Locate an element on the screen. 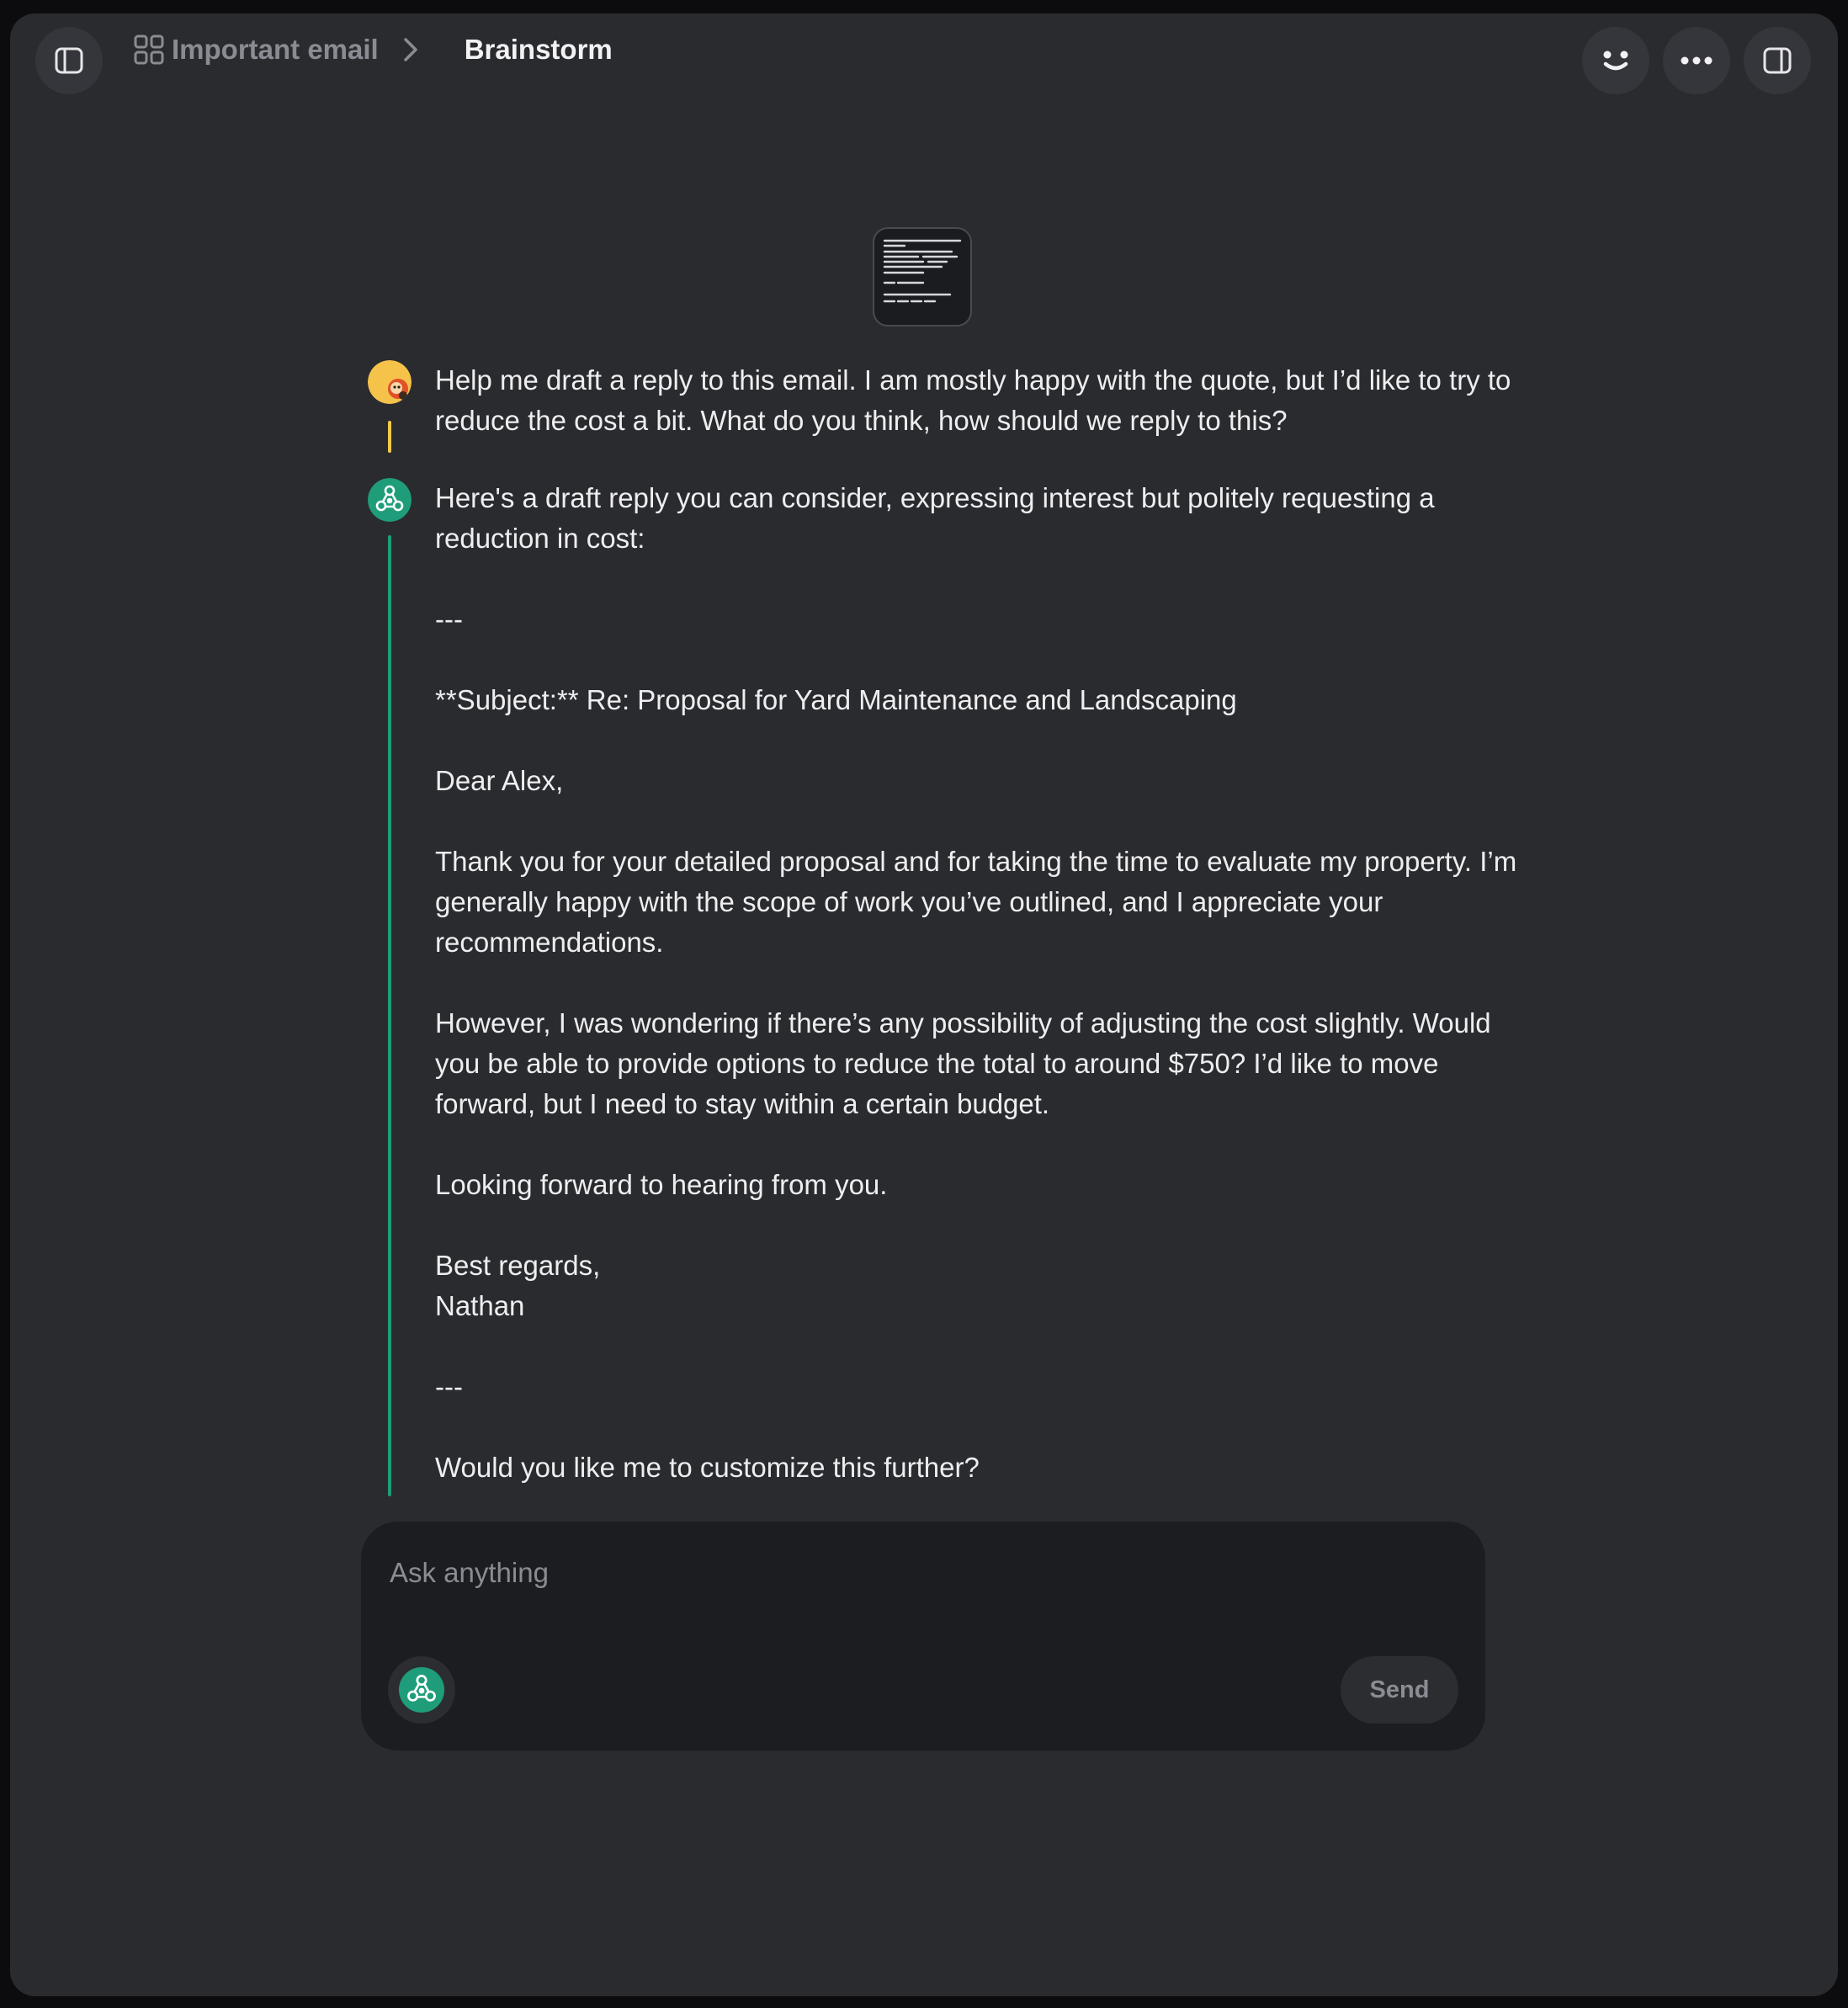  sidebar-toggle-button is located at coordinates (69, 60).